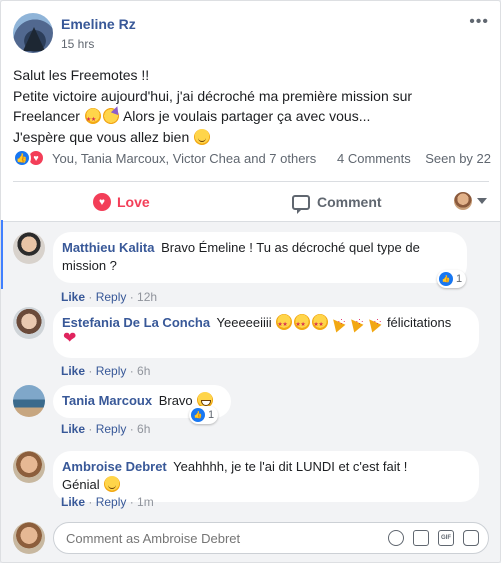  What do you see at coordinates (463, 201) in the screenshot?
I see `avatar` at bounding box center [463, 201].